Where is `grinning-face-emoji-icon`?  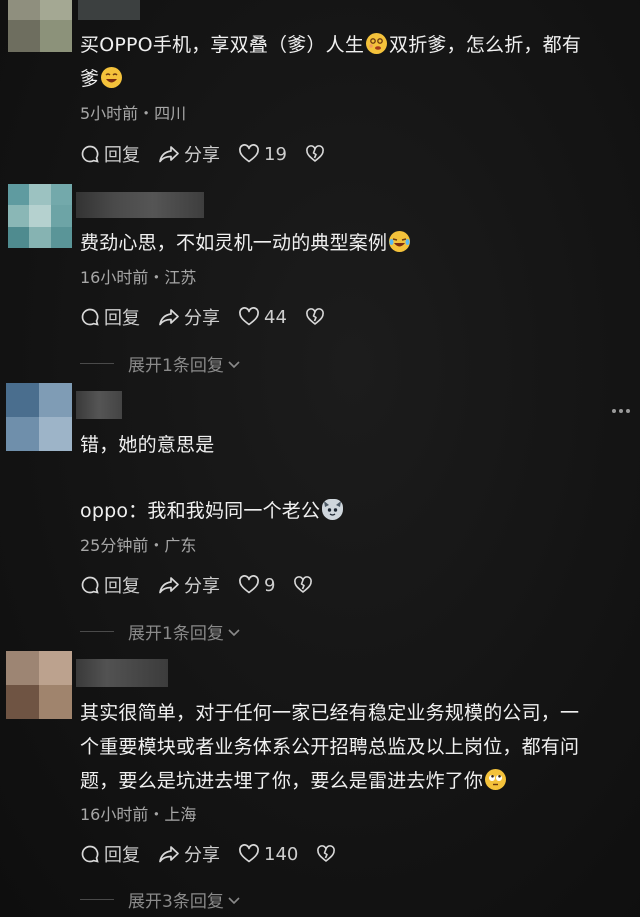 grinning-face-emoji-icon is located at coordinates (112, 77).